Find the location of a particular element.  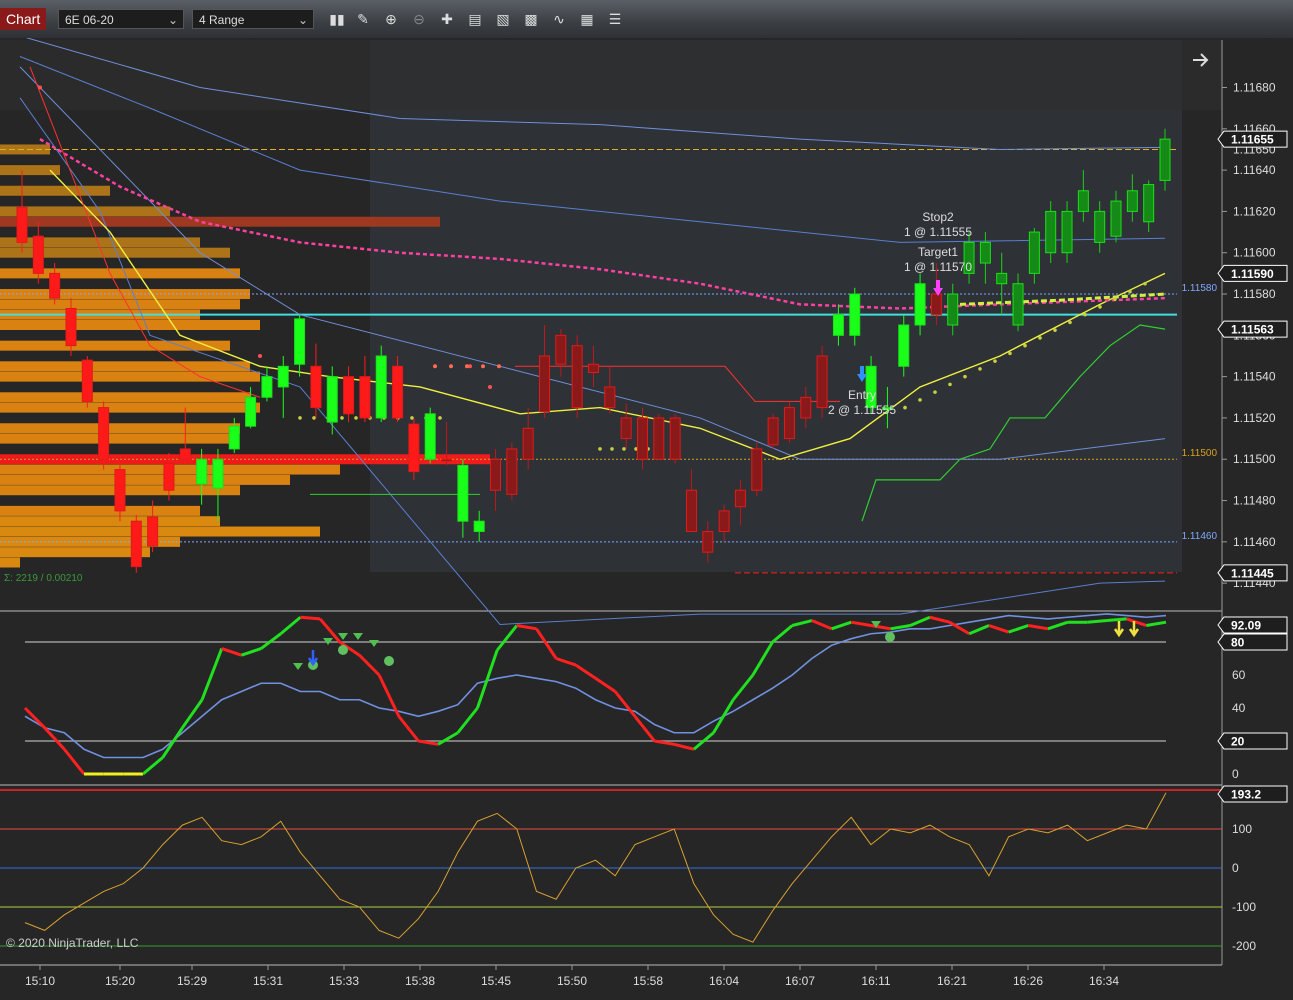

copyright-text: © 2020 NinjaTrader, LLC is located at coordinates (72, 943).